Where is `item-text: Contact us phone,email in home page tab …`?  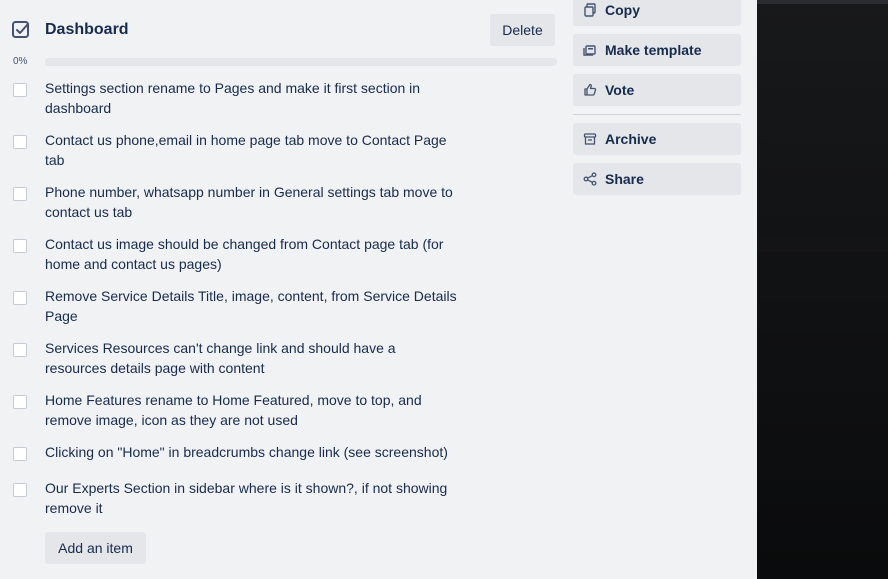 item-text: Contact us phone,email in home page tab … is located at coordinates (252, 150).